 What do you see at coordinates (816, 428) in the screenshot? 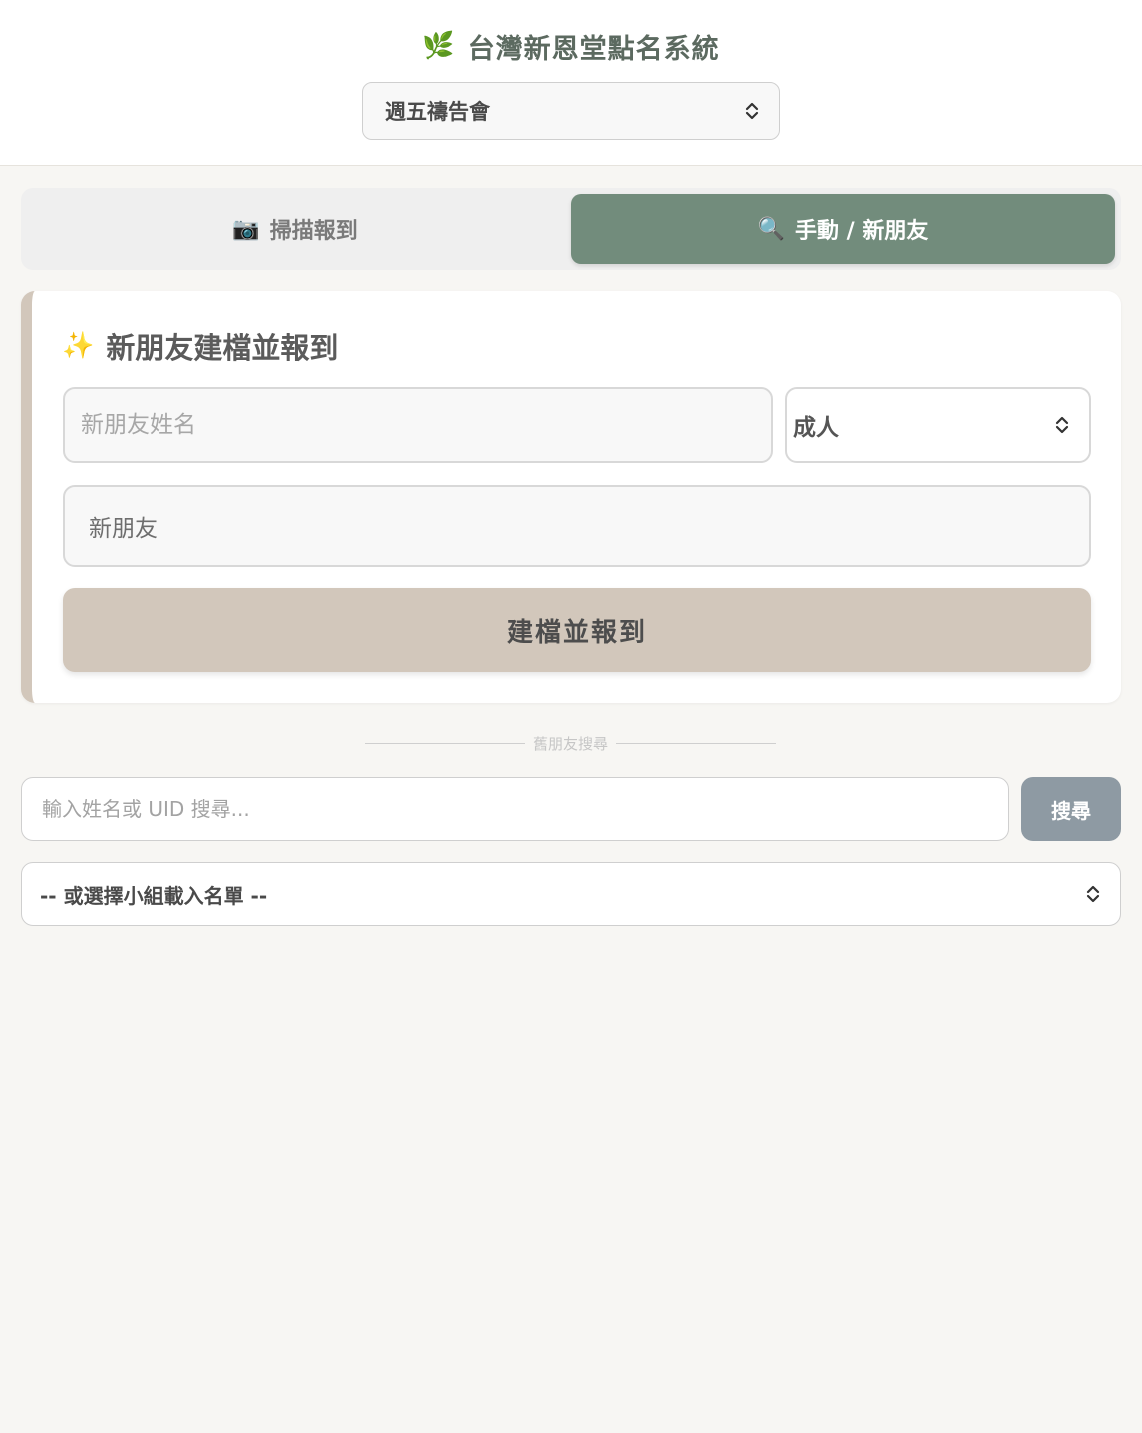
I see `age-group-select-value: 成人` at bounding box center [816, 428].